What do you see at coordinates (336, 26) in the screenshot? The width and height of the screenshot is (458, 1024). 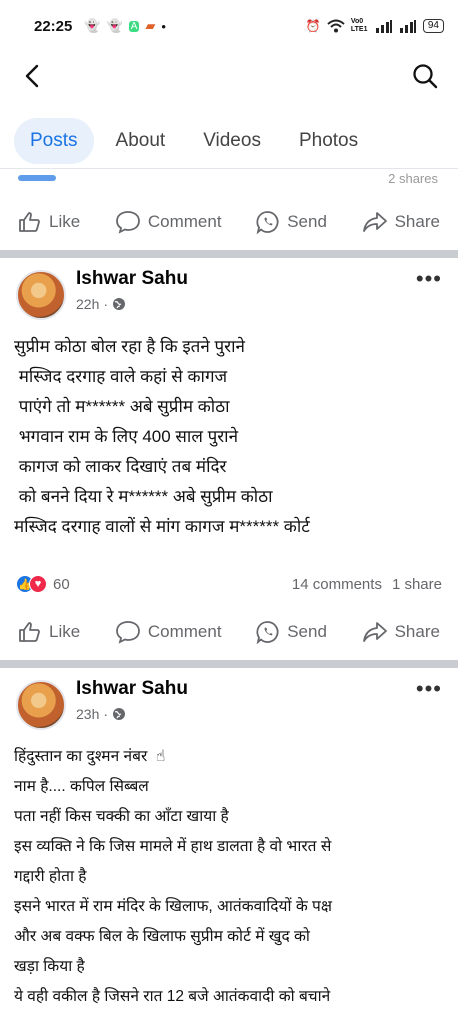 I see `wifi-icon` at bounding box center [336, 26].